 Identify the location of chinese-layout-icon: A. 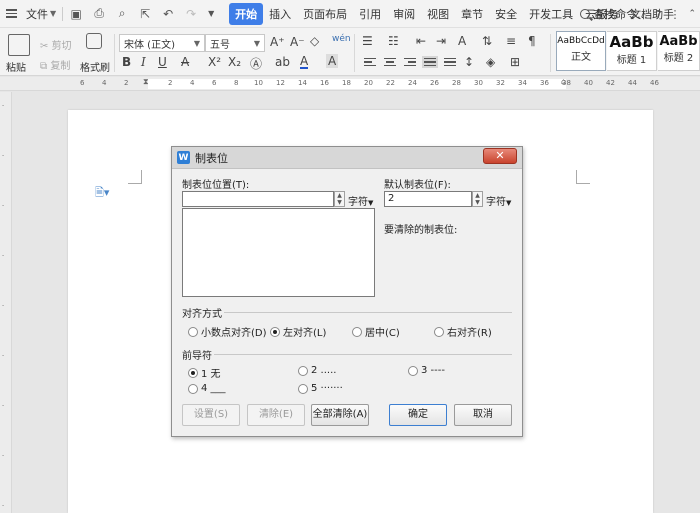
(462, 41).